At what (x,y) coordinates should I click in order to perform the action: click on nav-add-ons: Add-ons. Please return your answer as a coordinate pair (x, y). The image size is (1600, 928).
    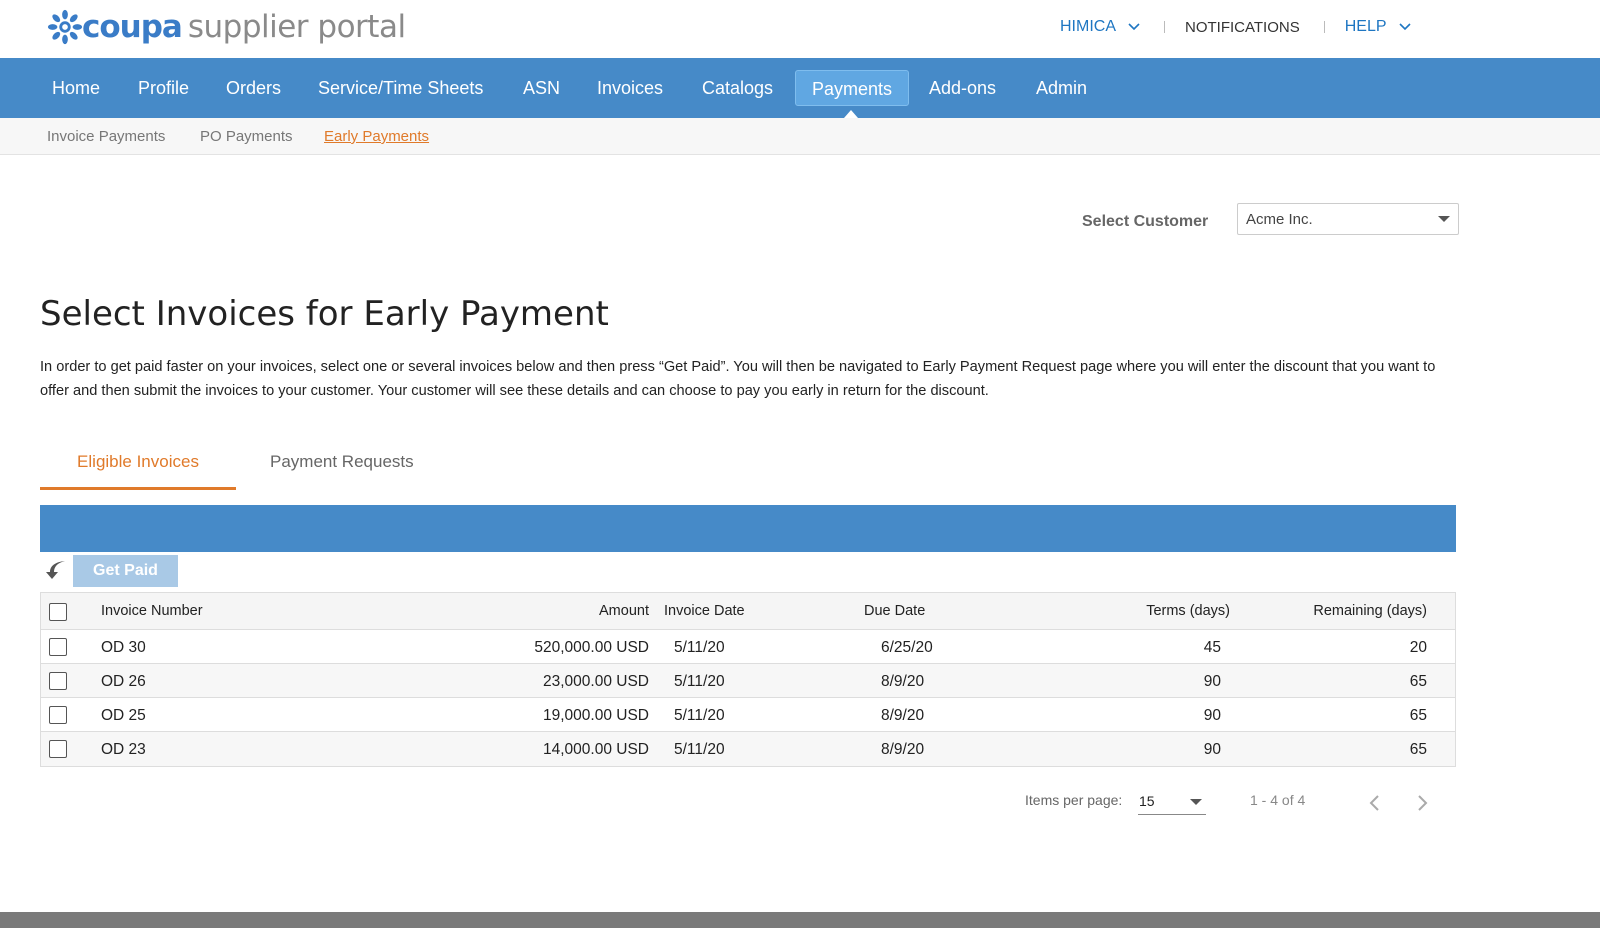
    Looking at the image, I should click on (962, 88).